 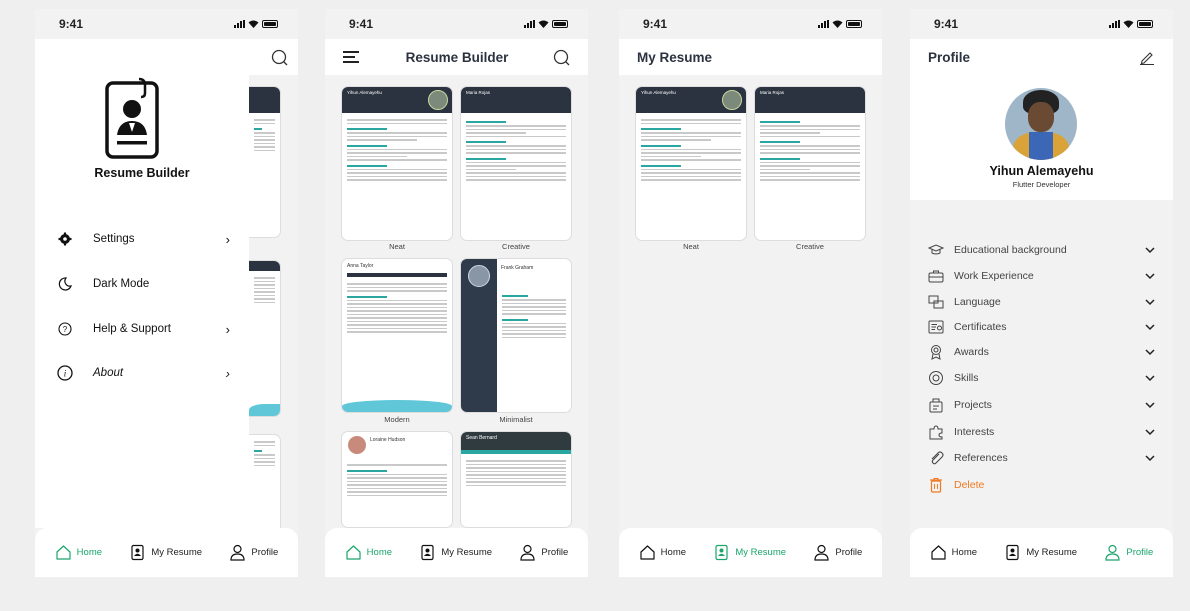 I want to click on avatar, so click(x=1041, y=124).